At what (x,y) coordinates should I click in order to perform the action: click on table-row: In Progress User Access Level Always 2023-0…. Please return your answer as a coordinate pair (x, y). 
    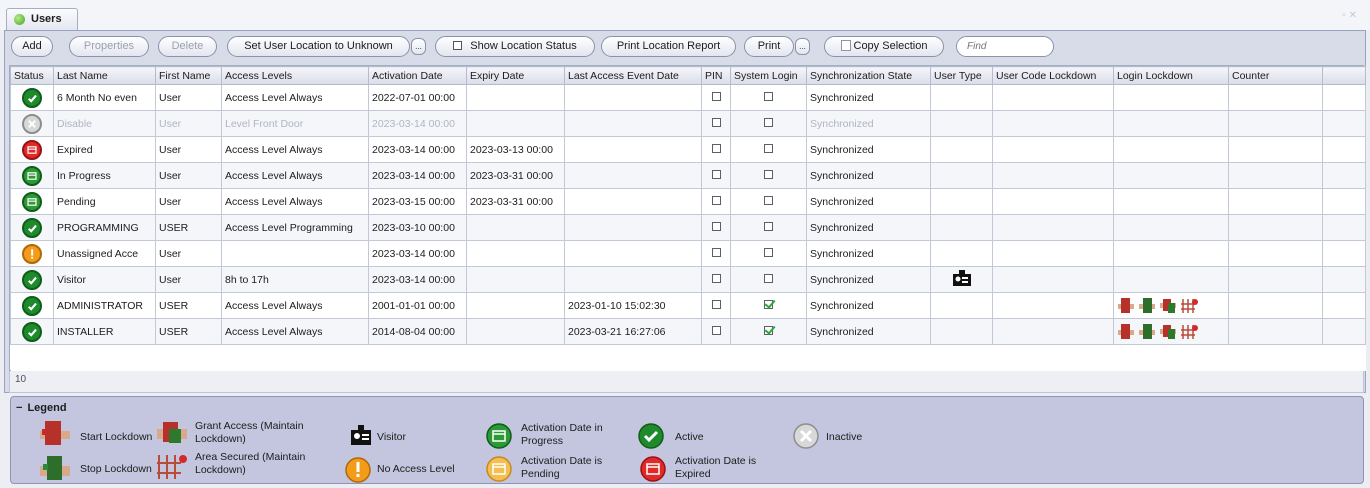
    Looking at the image, I should click on (688, 175).